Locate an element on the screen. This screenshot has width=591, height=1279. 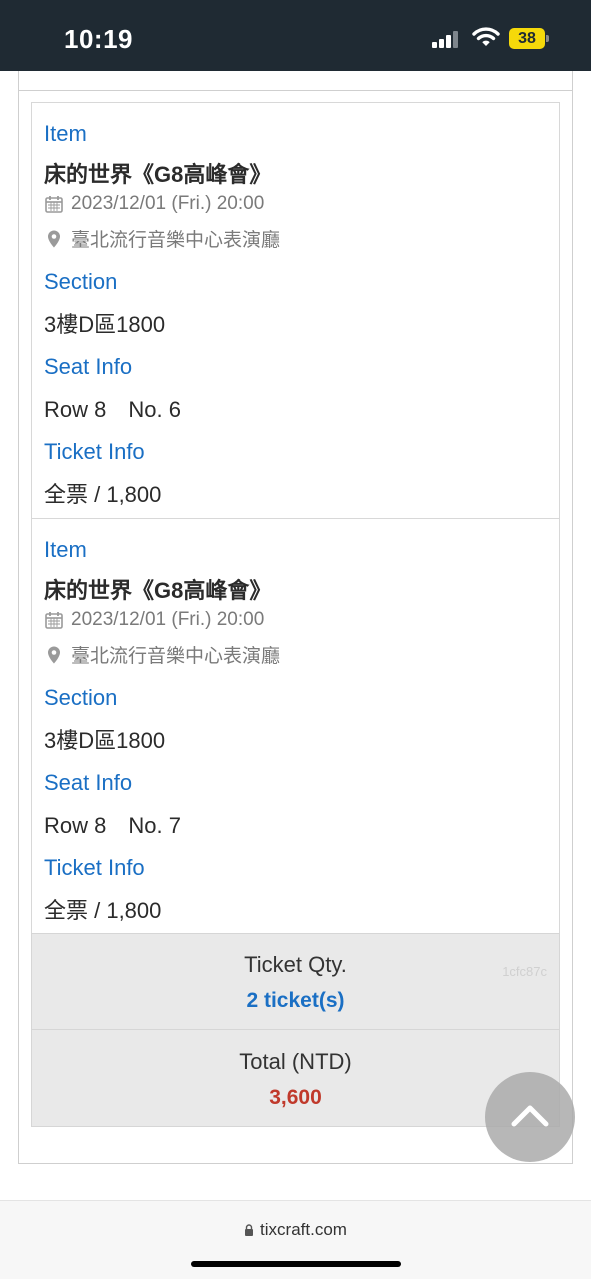
seat-info-value: Row 8 No. 6 is located at coordinates (112, 409).